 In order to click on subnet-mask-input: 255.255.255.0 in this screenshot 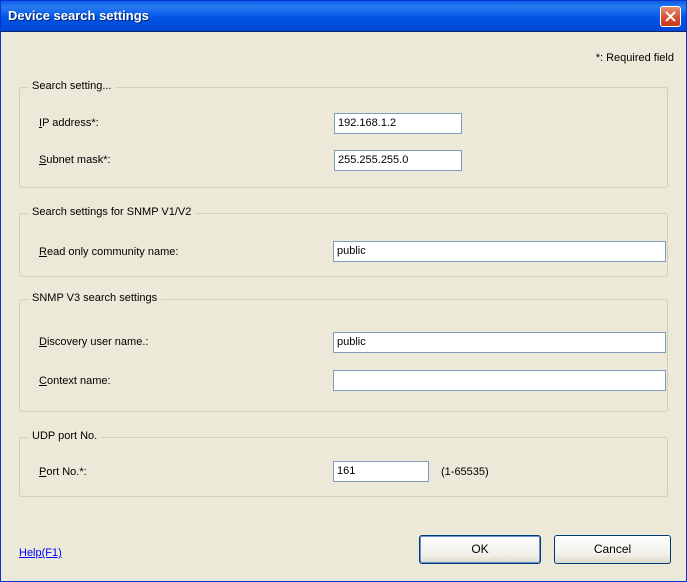, I will do `click(398, 160)`.